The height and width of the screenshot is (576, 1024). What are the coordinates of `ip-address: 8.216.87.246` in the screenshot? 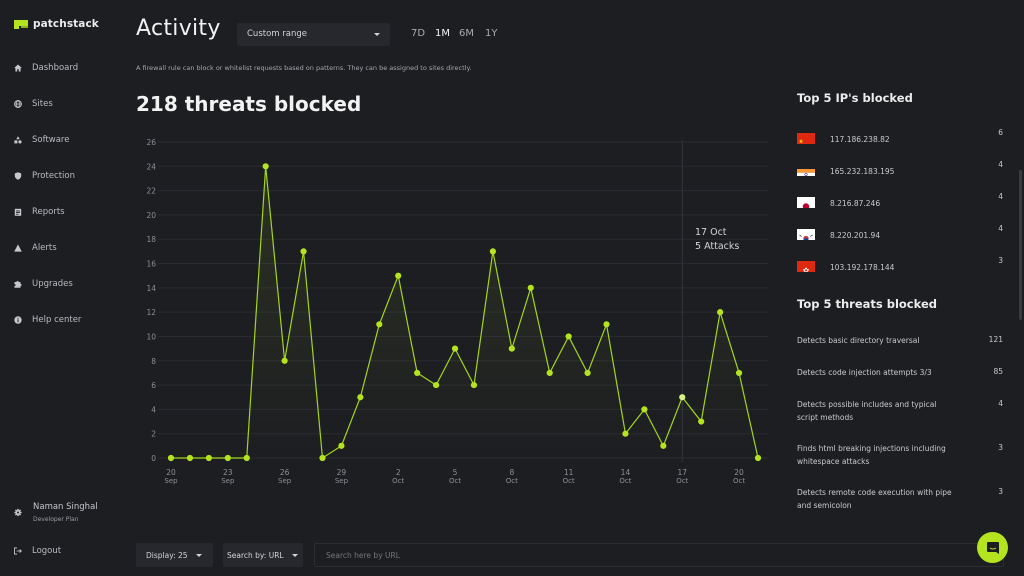 It's located at (855, 203).